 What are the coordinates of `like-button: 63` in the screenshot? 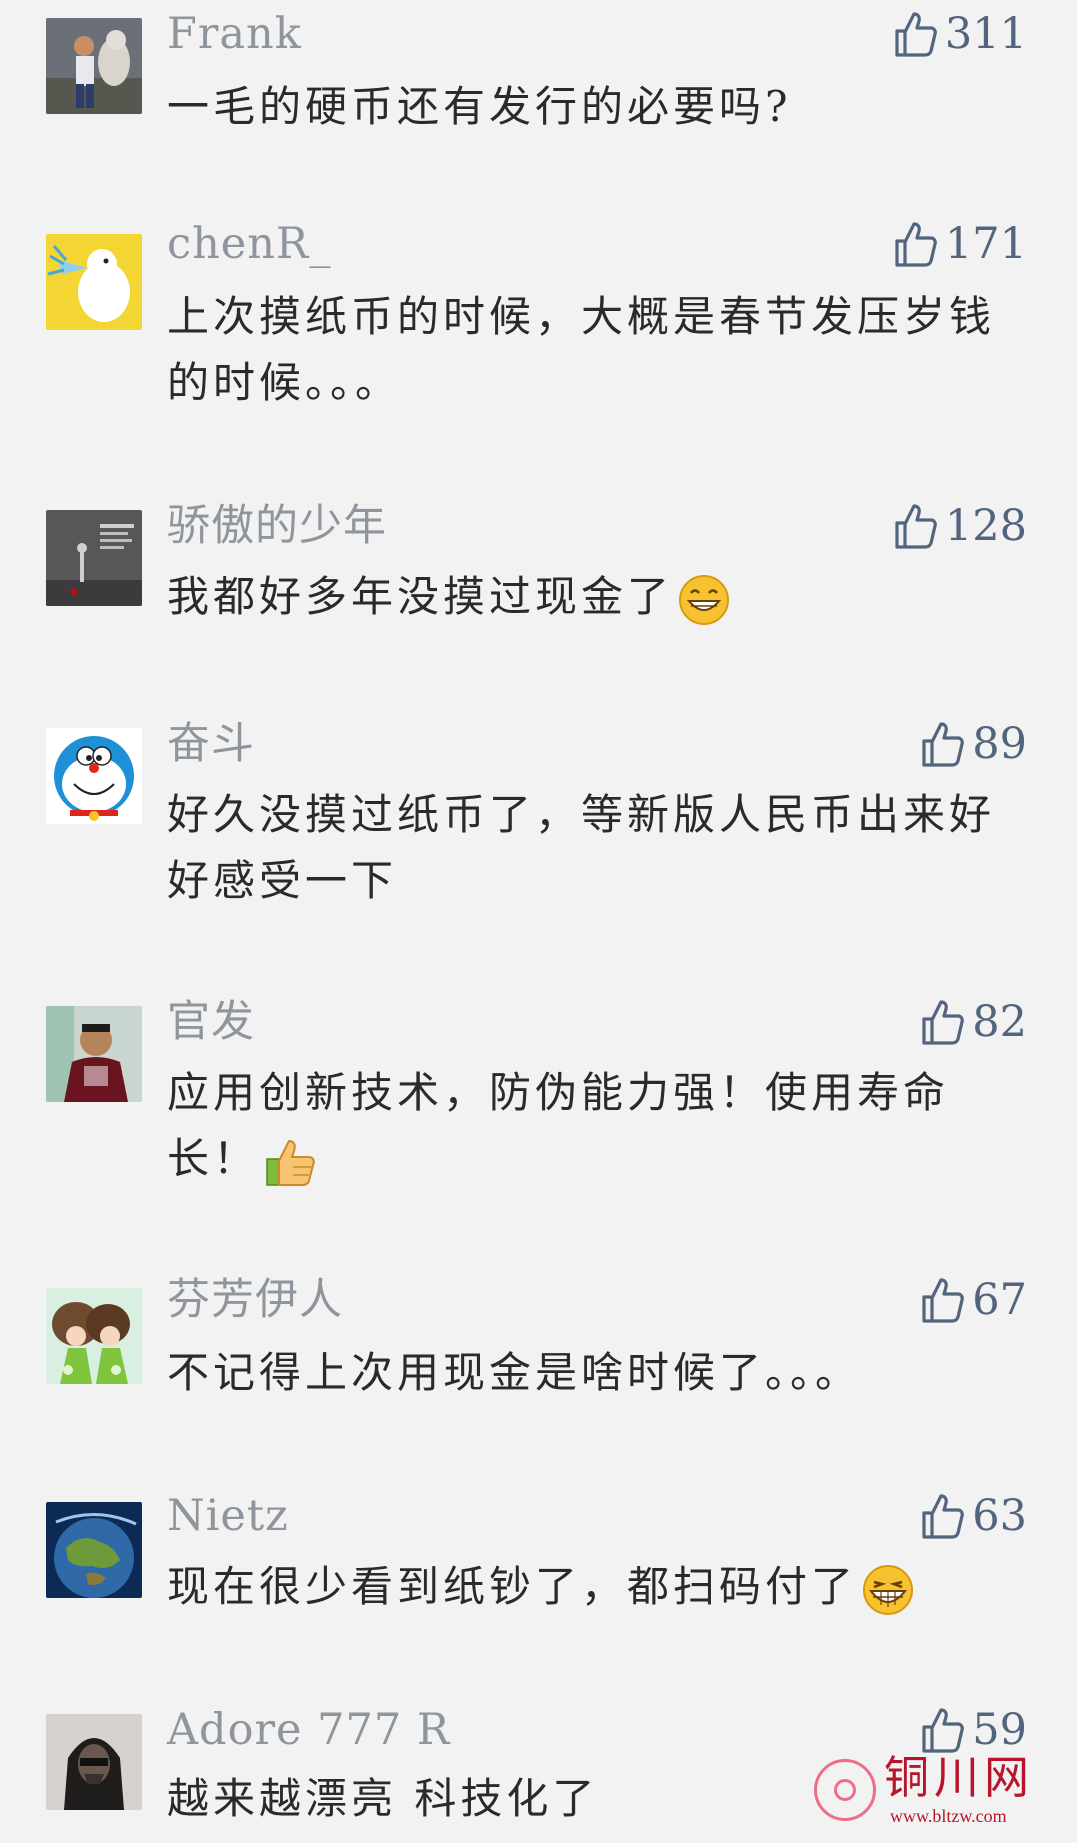 It's located at (973, 1516).